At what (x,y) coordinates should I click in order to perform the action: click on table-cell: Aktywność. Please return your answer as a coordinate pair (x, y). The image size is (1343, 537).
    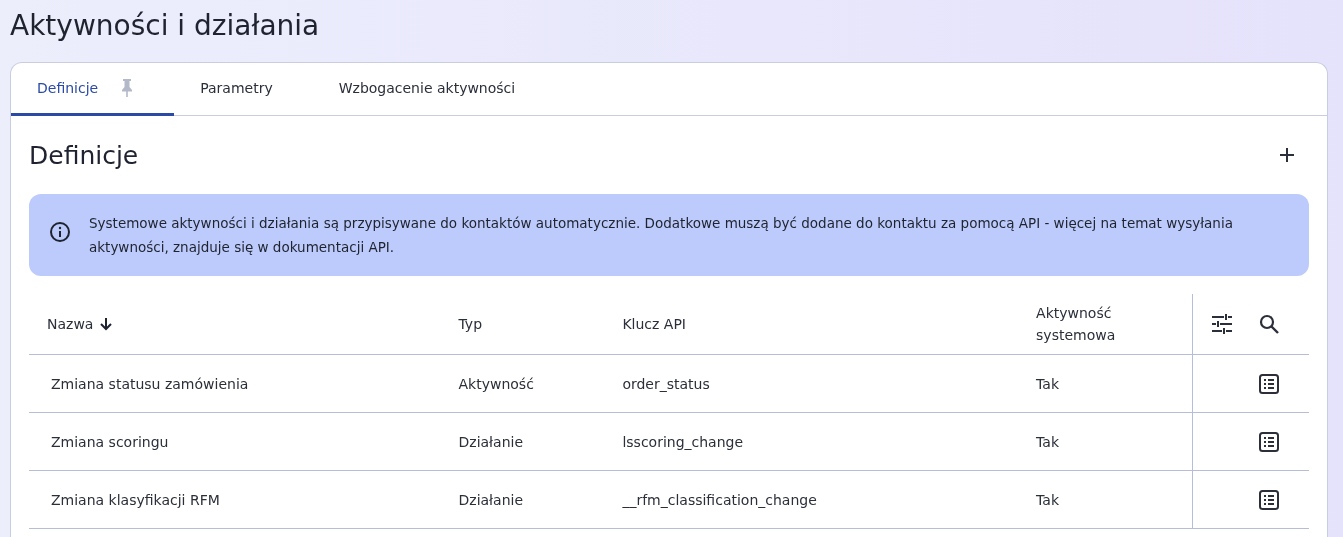
    Looking at the image, I should click on (496, 383).